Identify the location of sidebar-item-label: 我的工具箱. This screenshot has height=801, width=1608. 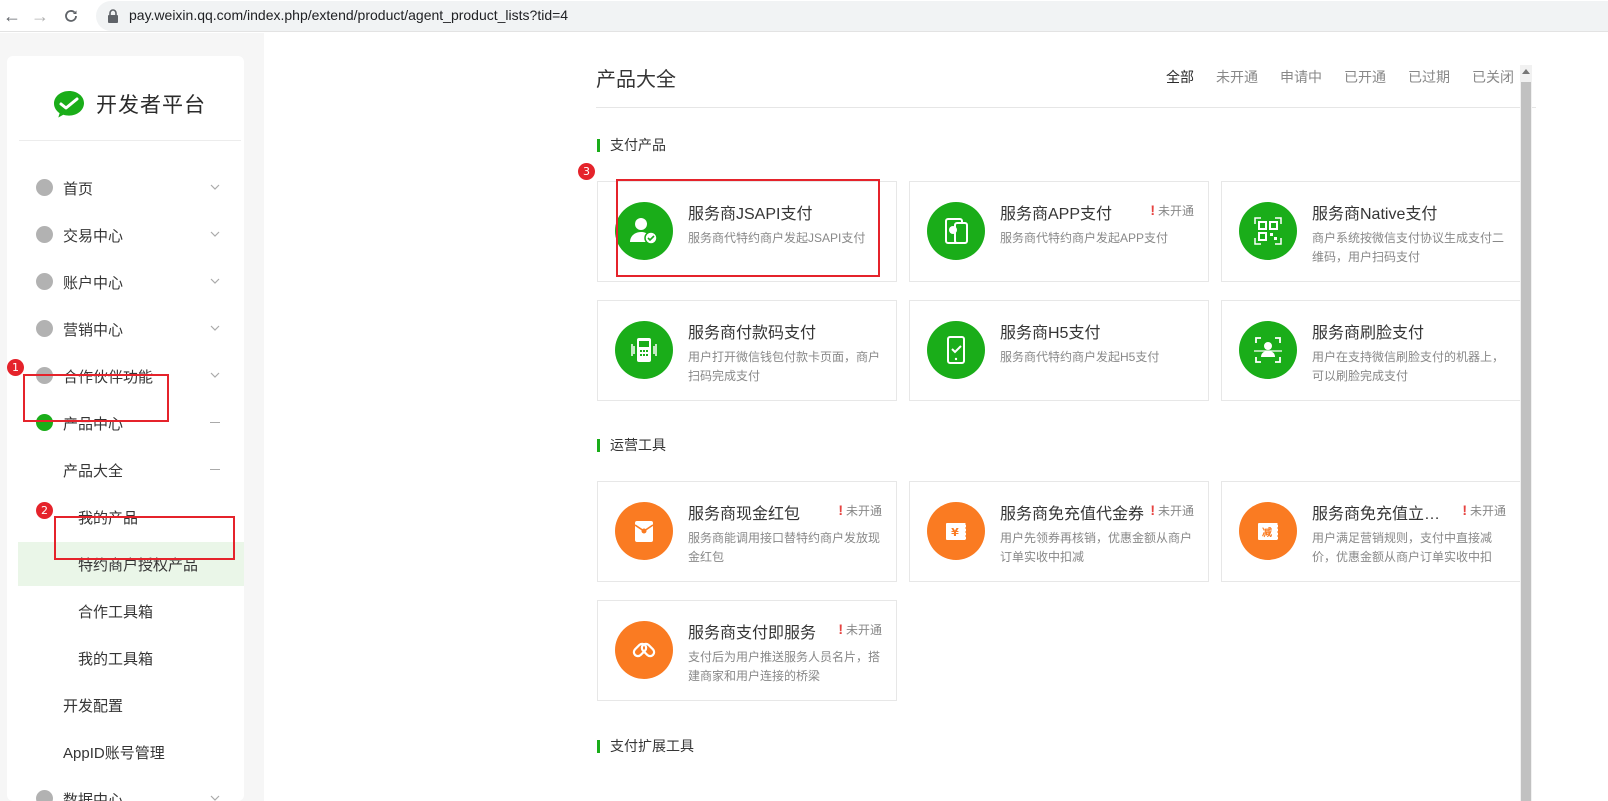
(116, 659).